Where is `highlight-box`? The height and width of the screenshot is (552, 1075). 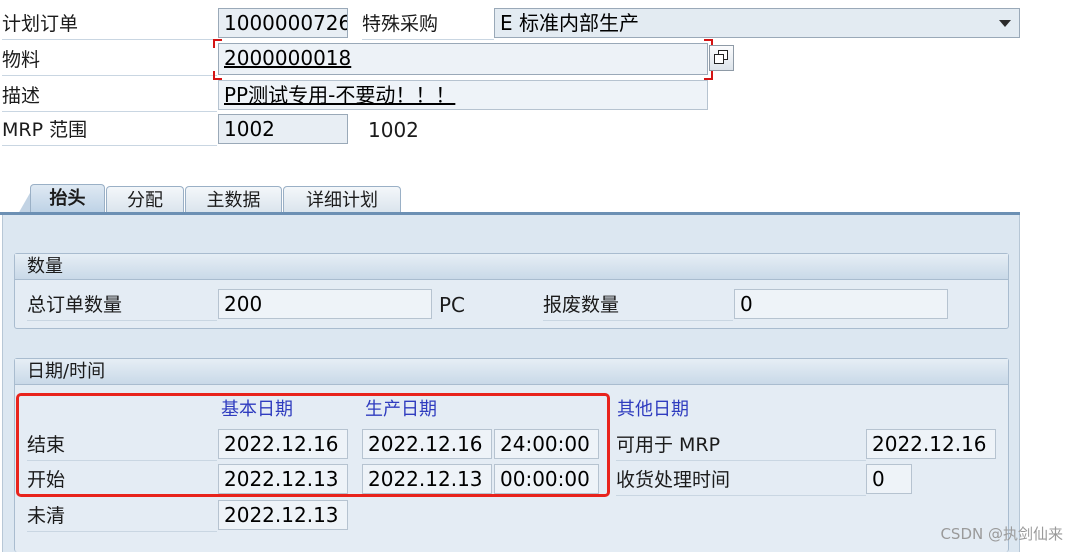 highlight-box is located at coordinates (313, 445).